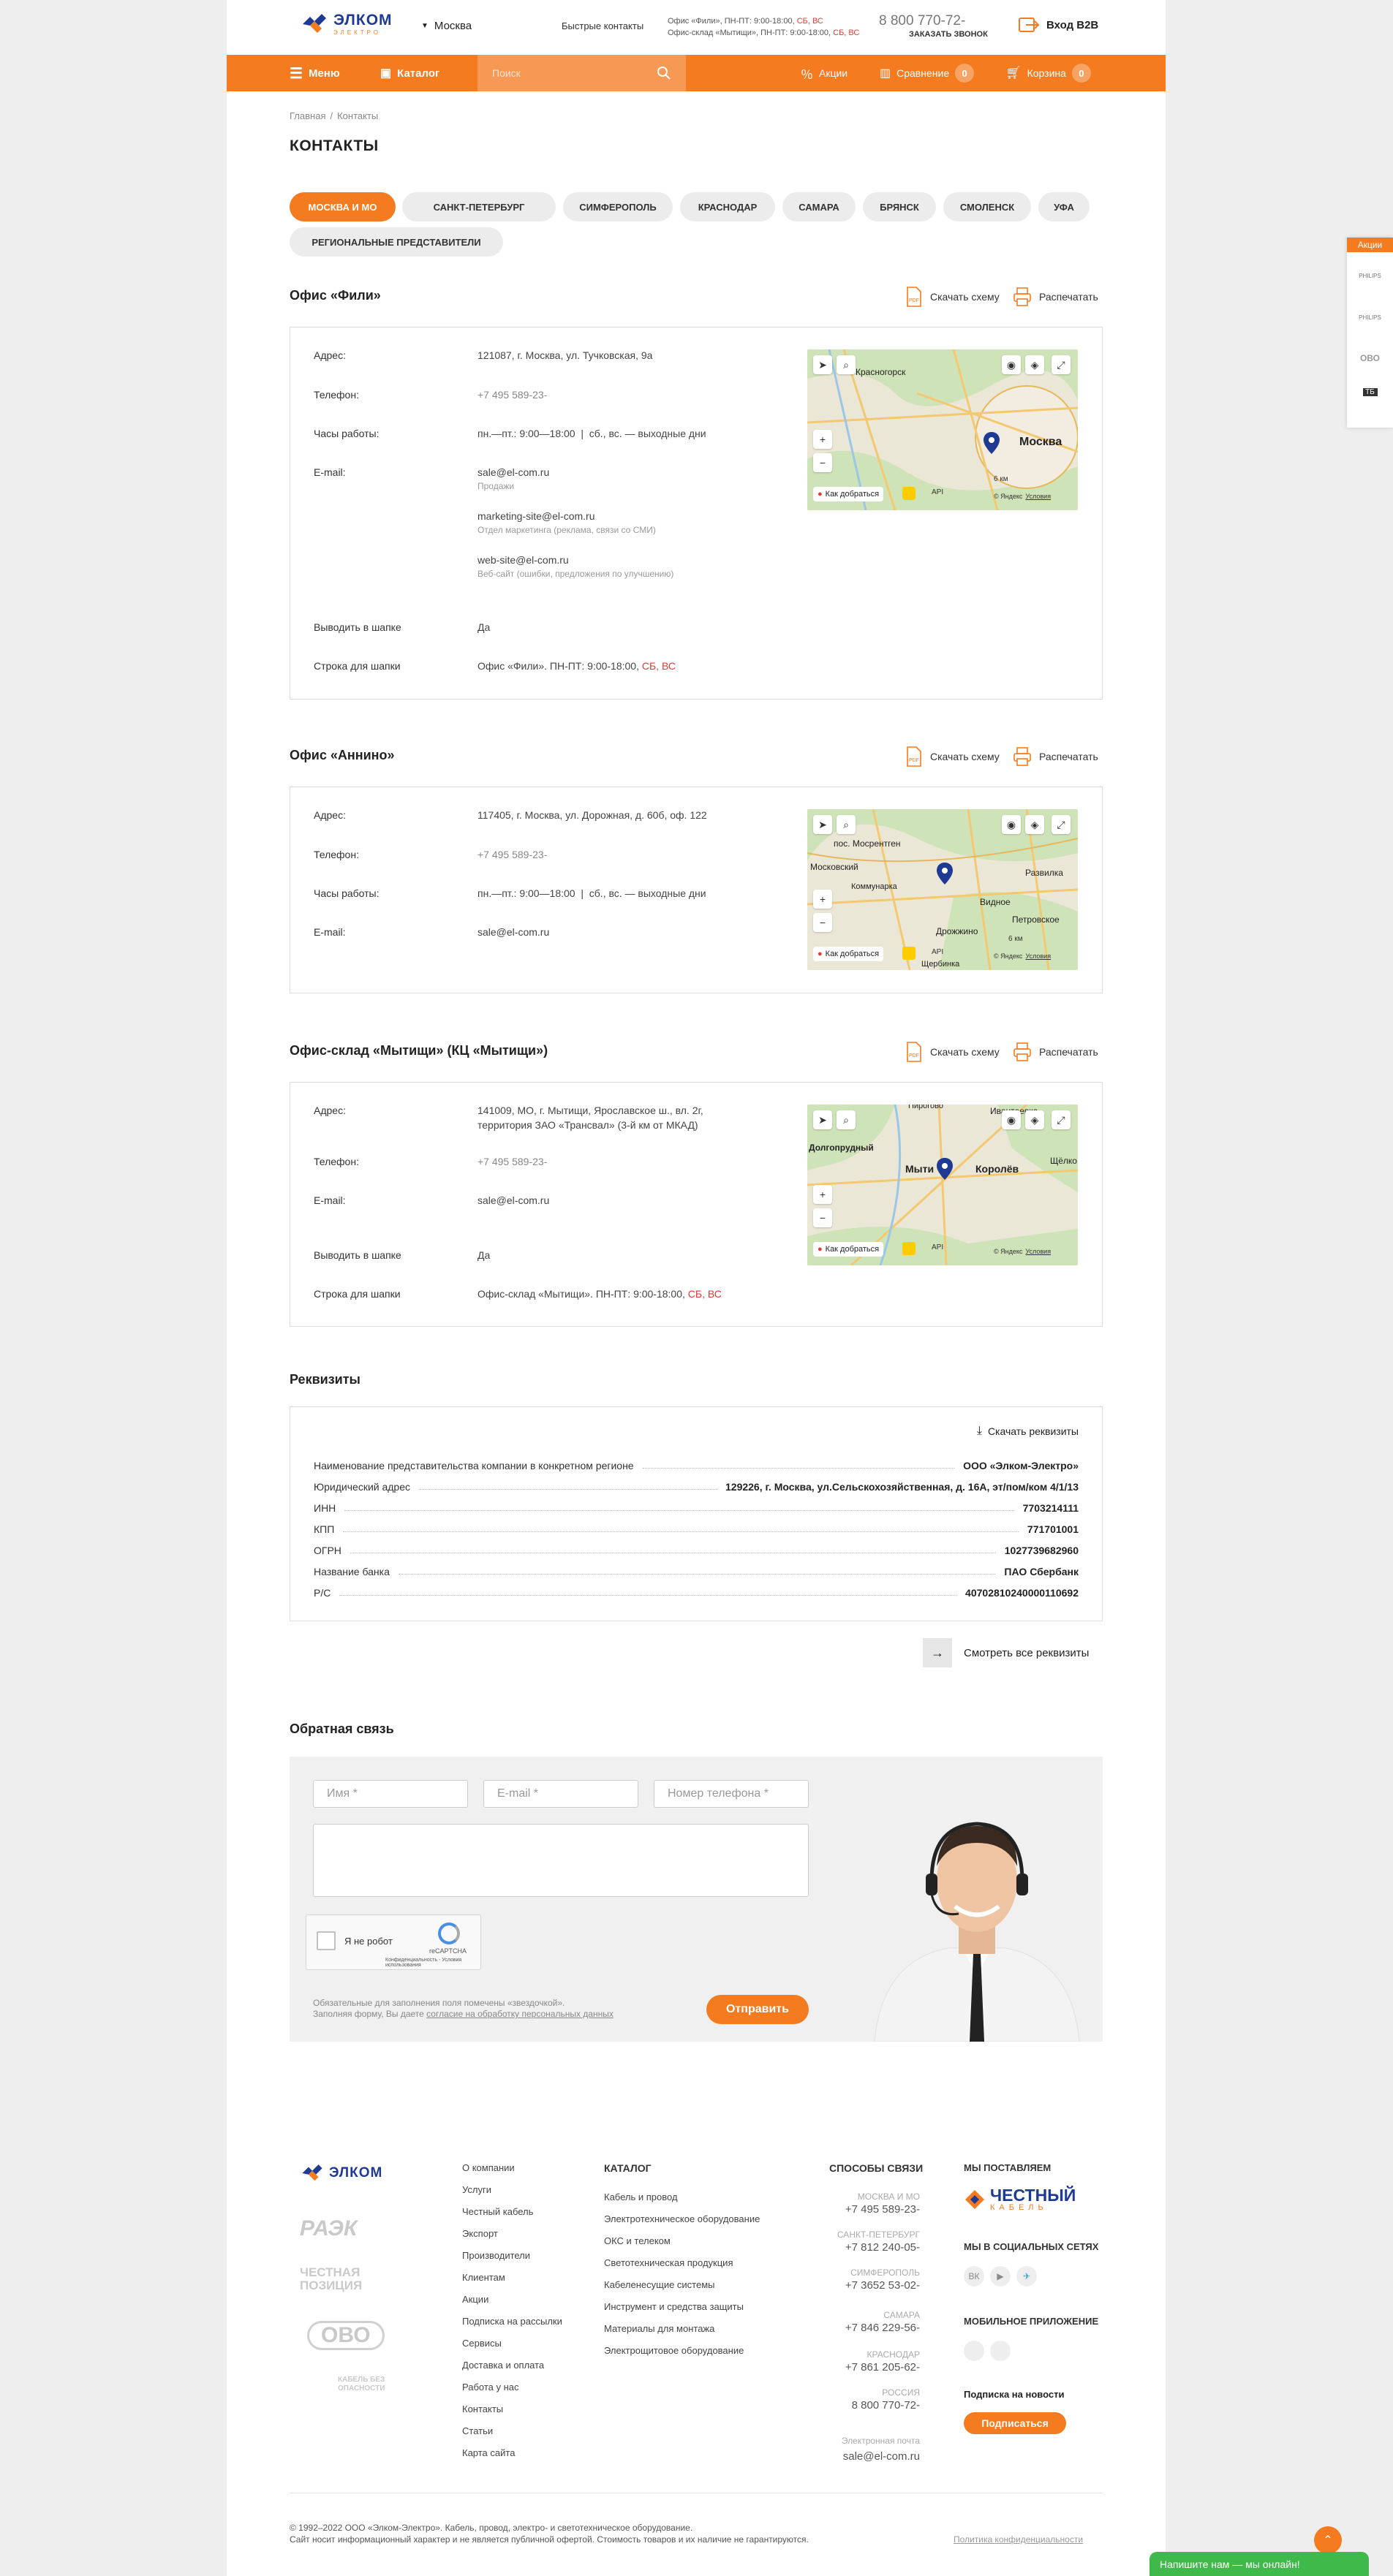 Image resolution: width=1393 pixels, height=2576 pixels. Describe the element at coordinates (1020, 2199) in the screenshot. I see `honest-cable-logo: ЧЕСТНЫЙ КАБЕЛЬ` at that location.